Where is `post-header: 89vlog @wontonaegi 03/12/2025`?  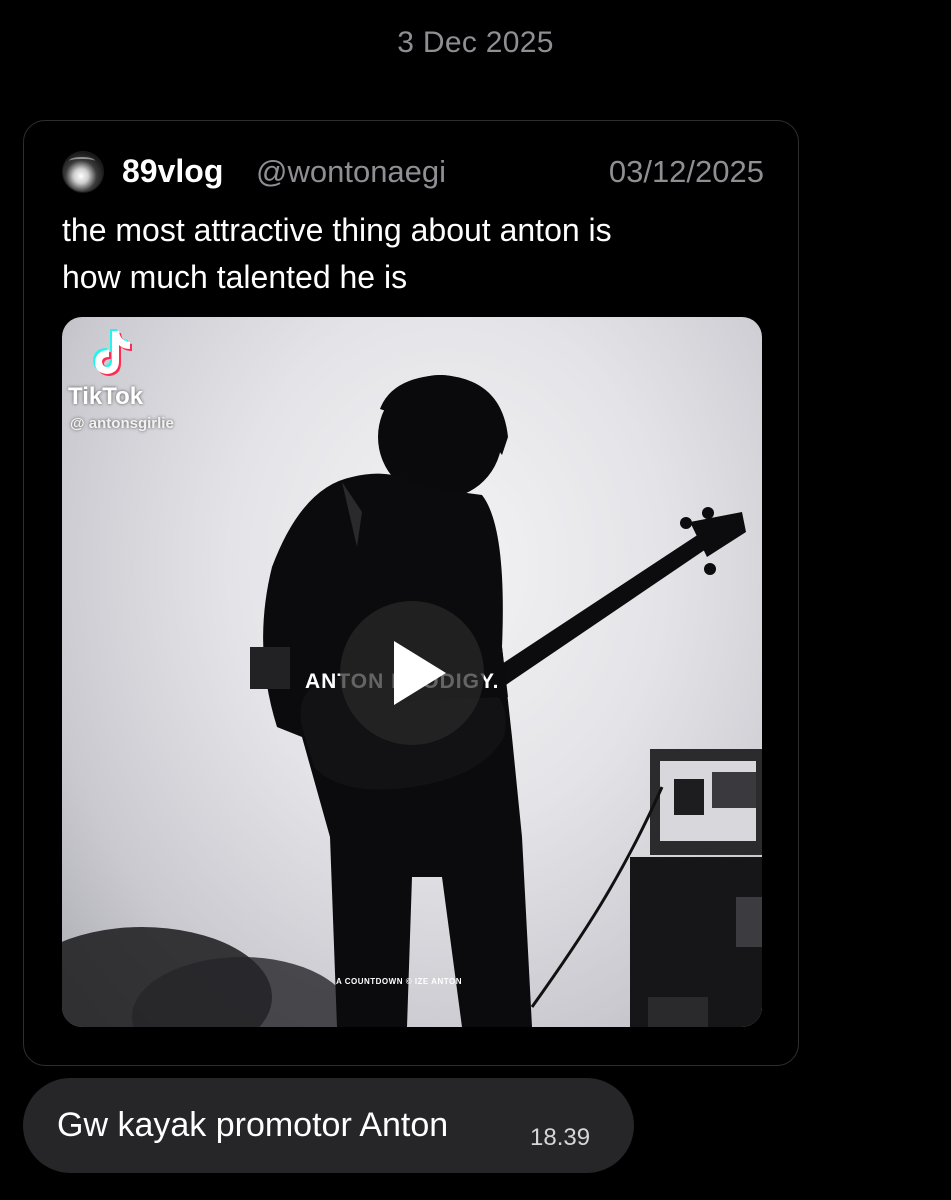 post-header: 89vlog @wontonaegi 03/12/2025 is located at coordinates (413, 173).